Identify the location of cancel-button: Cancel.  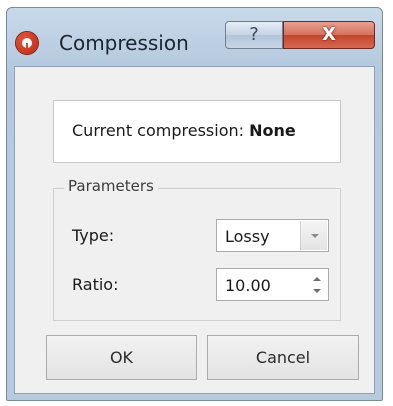
(283, 357).